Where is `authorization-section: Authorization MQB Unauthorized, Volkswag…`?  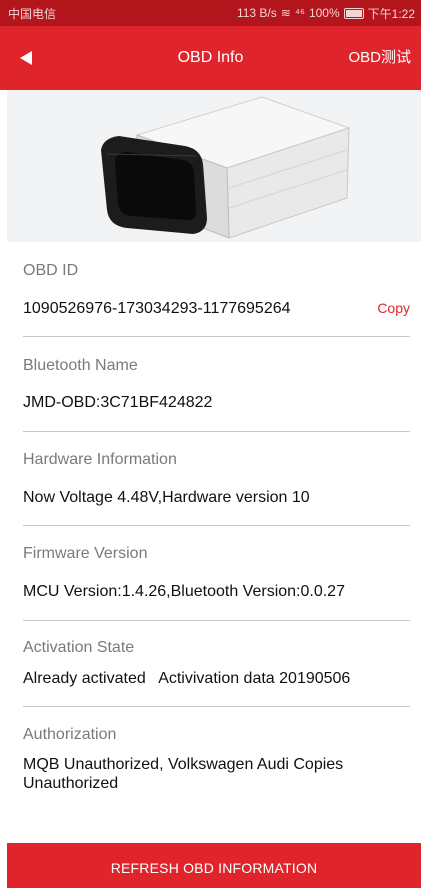
authorization-section: Authorization MQB Unauthorized, Volkswag… is located at coordinates (216, 756).